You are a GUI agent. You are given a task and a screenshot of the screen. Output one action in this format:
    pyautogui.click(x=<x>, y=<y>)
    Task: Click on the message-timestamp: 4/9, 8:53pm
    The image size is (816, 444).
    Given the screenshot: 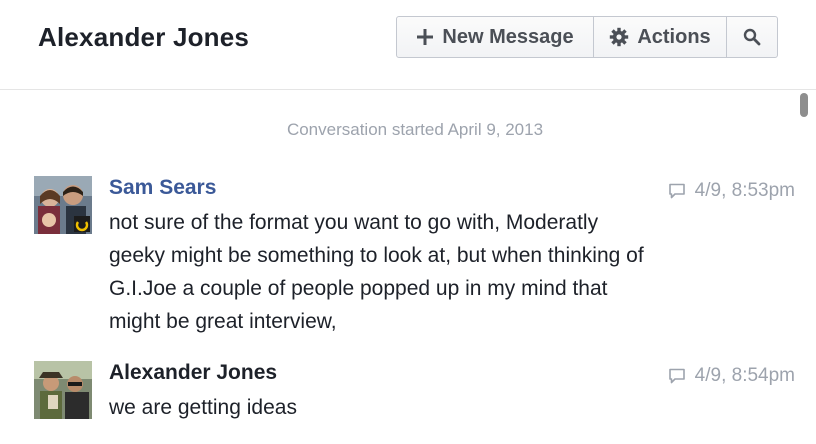 What is the action you would take?
    pyautogui.click(x=731, y=191)
    